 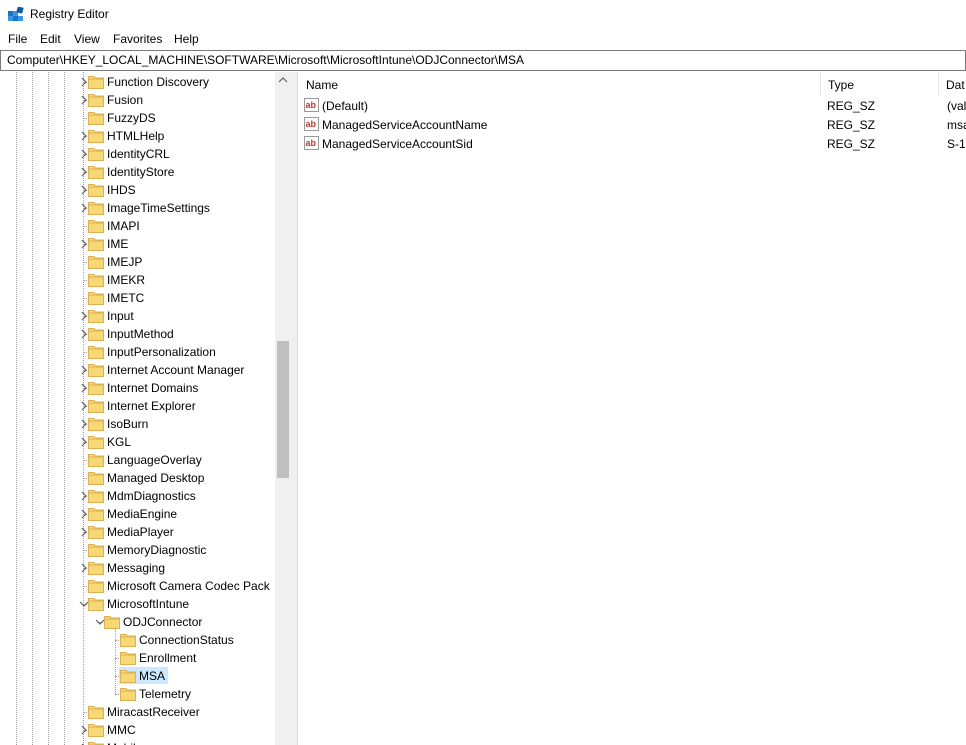 I want to click on column-header-type: Type, so click(x=879, y=84).